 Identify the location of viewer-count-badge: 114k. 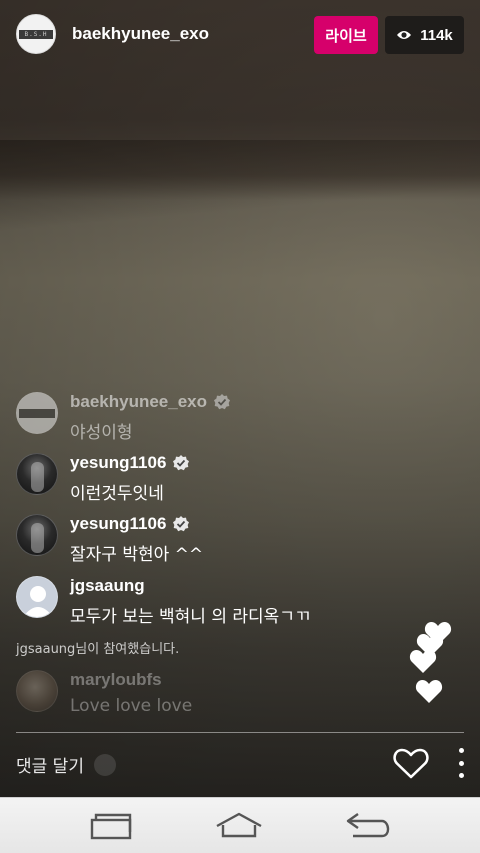
(424, 35).